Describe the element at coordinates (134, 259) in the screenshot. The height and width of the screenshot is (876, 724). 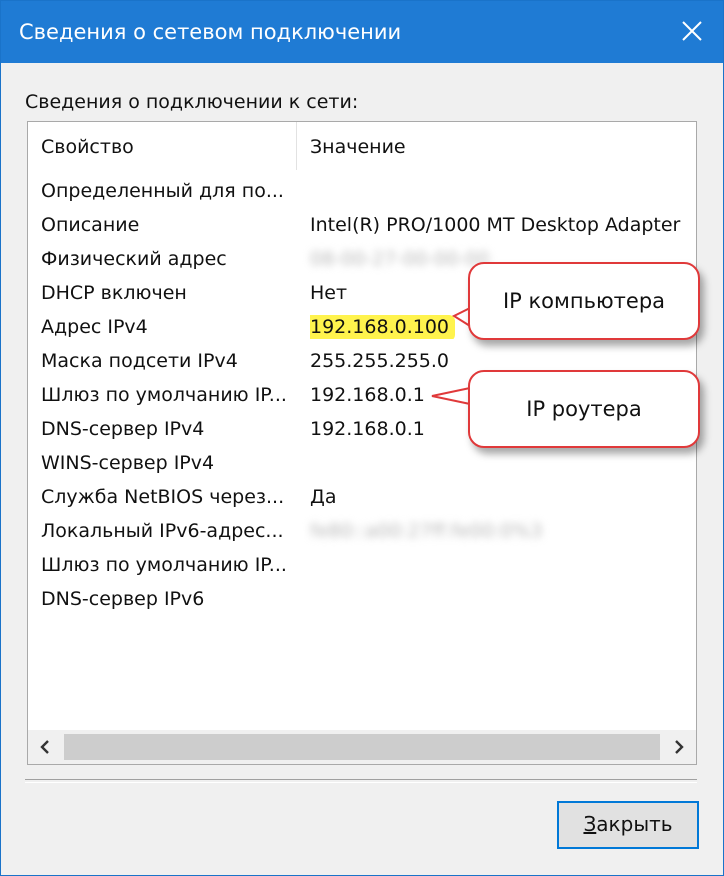
I see `row-property: Физический адрес` at that location.